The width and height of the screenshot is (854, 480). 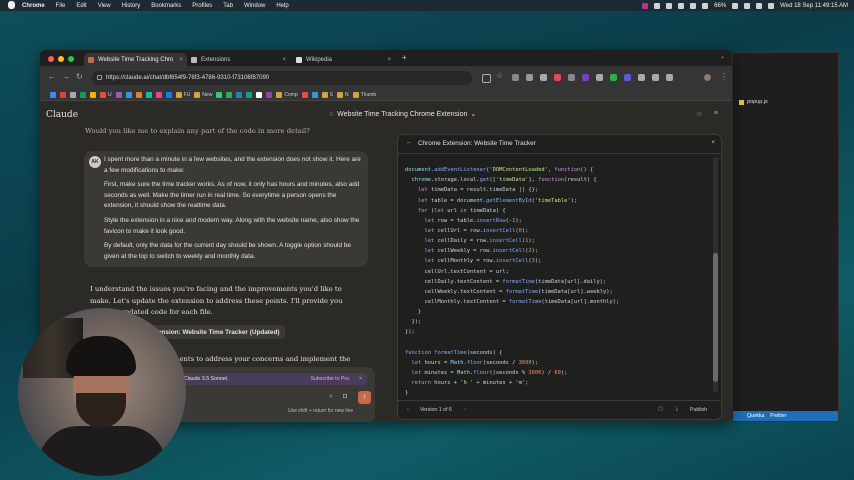 I want to click on zoom-window-button, so click(x=71, y=59).